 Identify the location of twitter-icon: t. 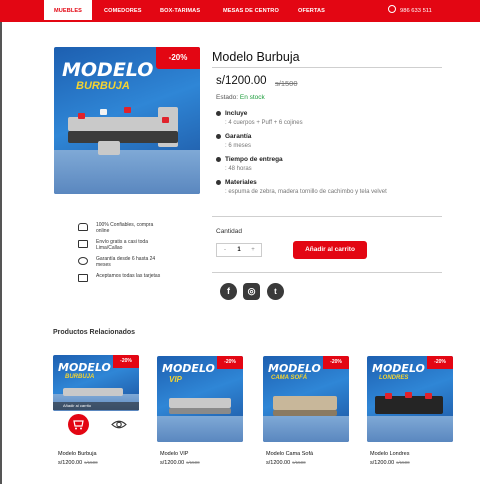
(275, 291).